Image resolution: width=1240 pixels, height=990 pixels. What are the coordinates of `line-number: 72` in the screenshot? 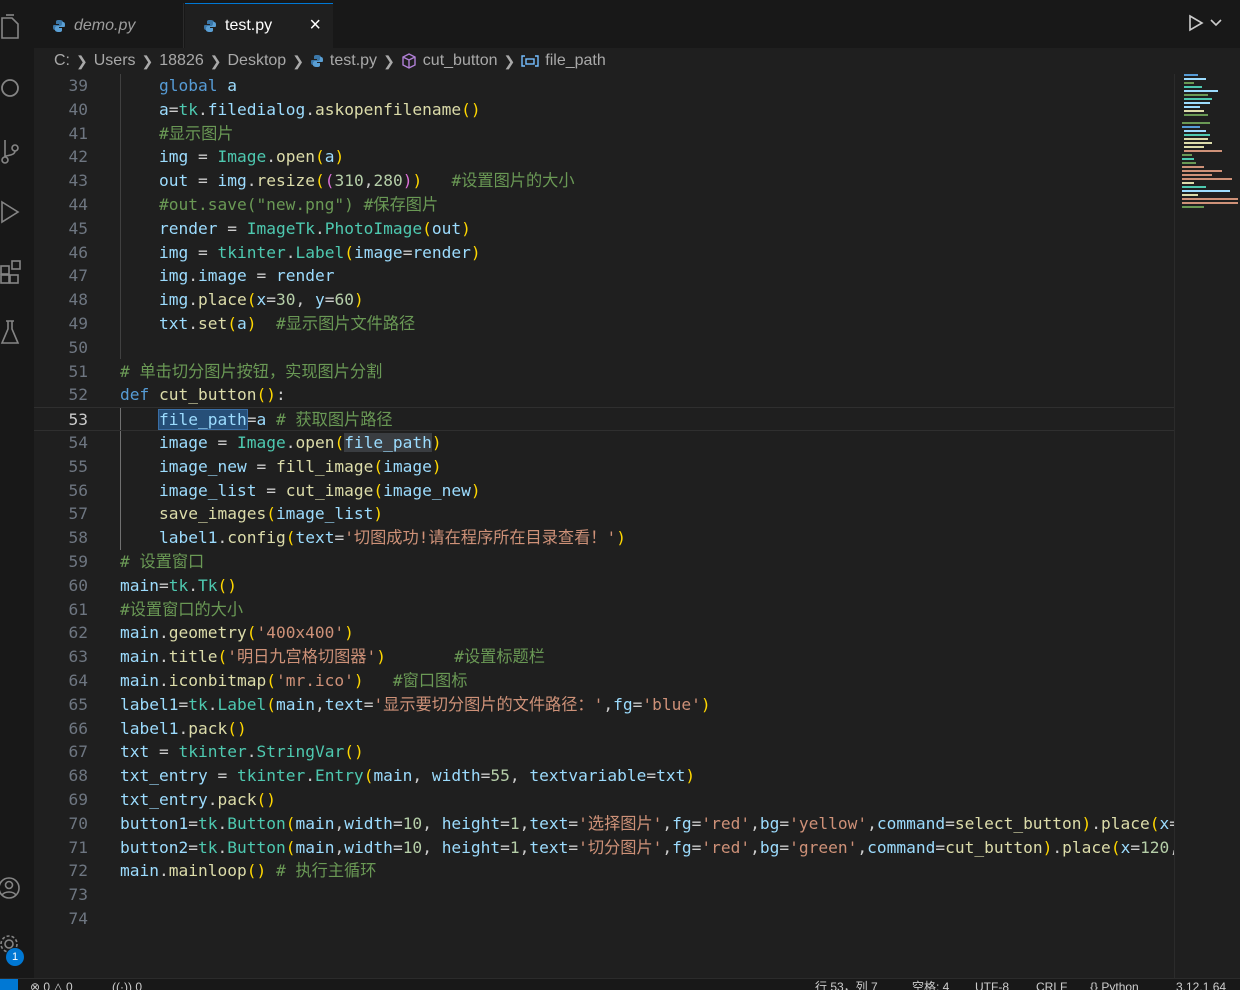 It's located at (78, 871).